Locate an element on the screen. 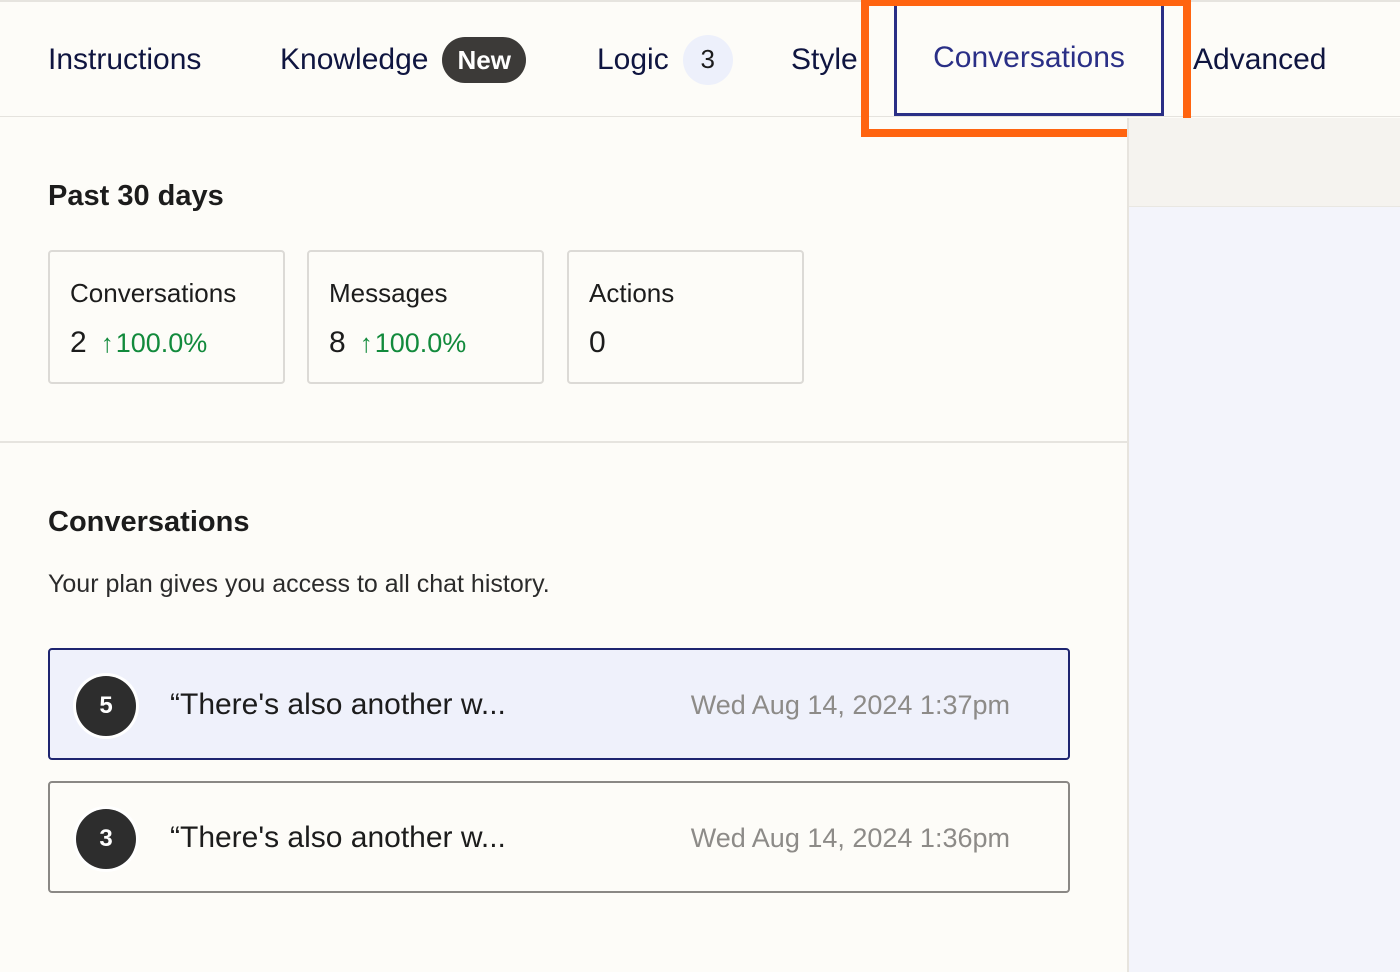 The image size is (1400, 972). tab-advanced: Advanced is located at coordinates (1259, 59).